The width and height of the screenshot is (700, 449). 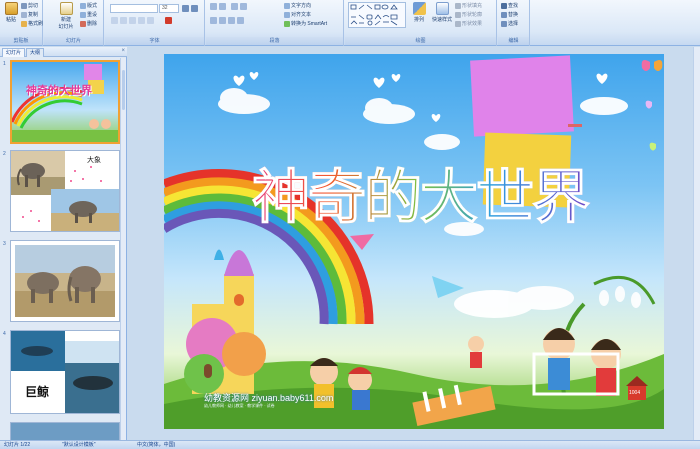 I want to click on reset-label: 重设, so click(x=92, y=15).